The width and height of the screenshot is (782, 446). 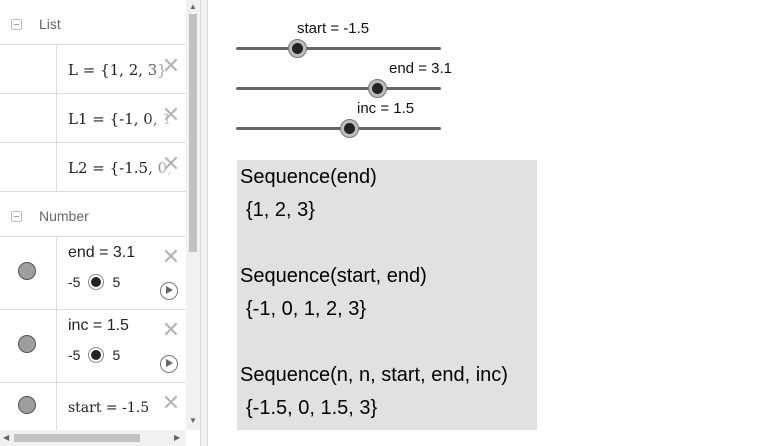 I want to click on algebra-row-L2: L2 = {-1.5, 0, 1.5, 3} ✕, so click(x=100, y=167).